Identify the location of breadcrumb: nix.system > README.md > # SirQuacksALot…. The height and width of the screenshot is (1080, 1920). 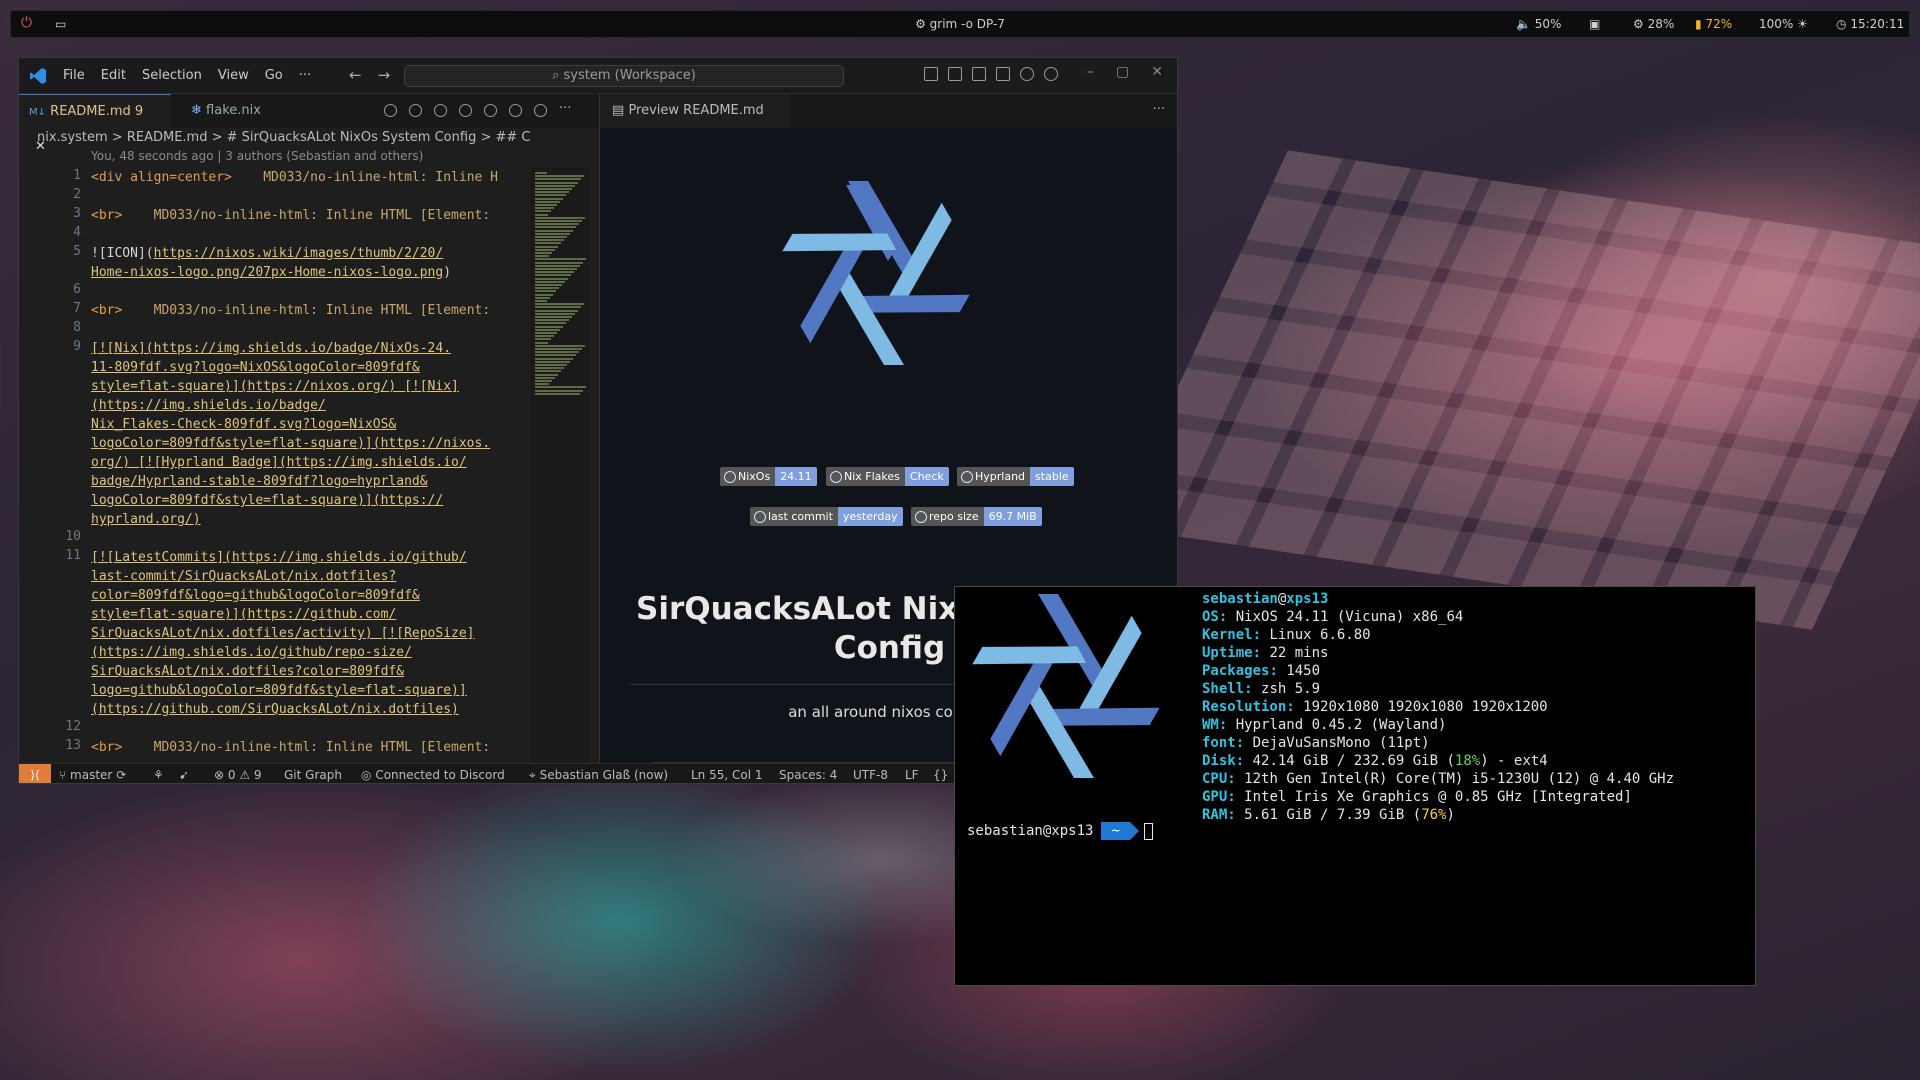
(317, 137).